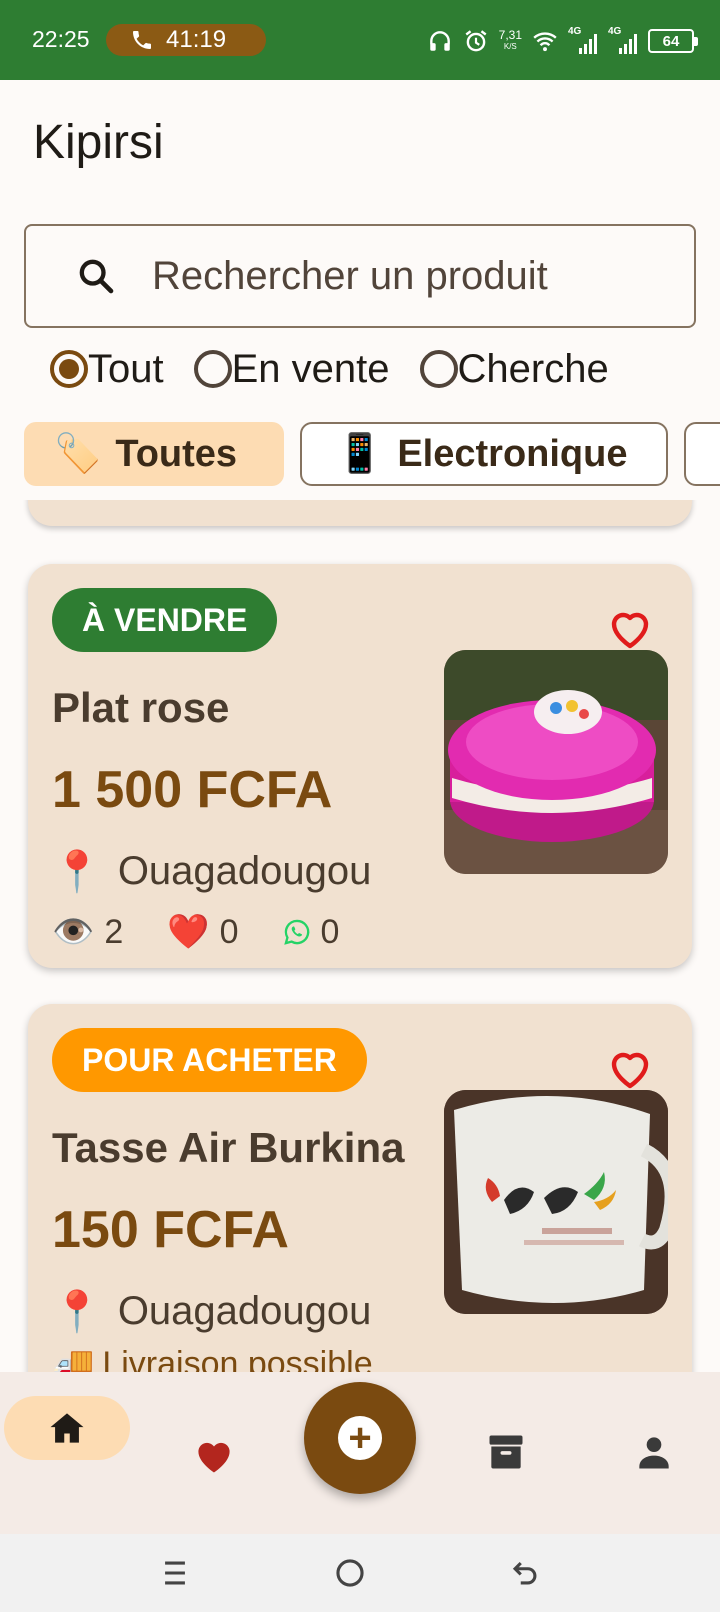 The height and width of the screenshot is (1612, 720). Describe the element at coordinates (510, 46) in the screenshot. I see `network-speed-unit: K/S` at that location.